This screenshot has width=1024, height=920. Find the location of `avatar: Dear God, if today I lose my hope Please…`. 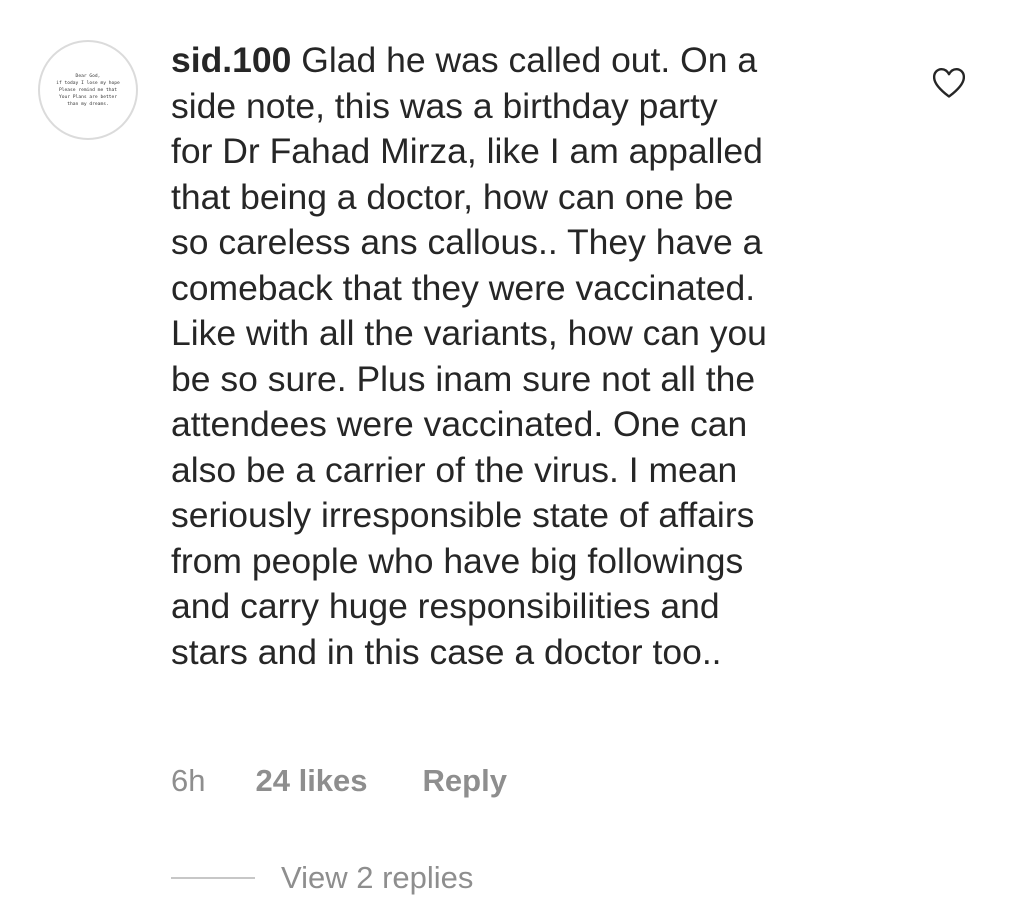

avatar: Dear God, if today I lose my hope Please… is located at coordinates (88, 90).